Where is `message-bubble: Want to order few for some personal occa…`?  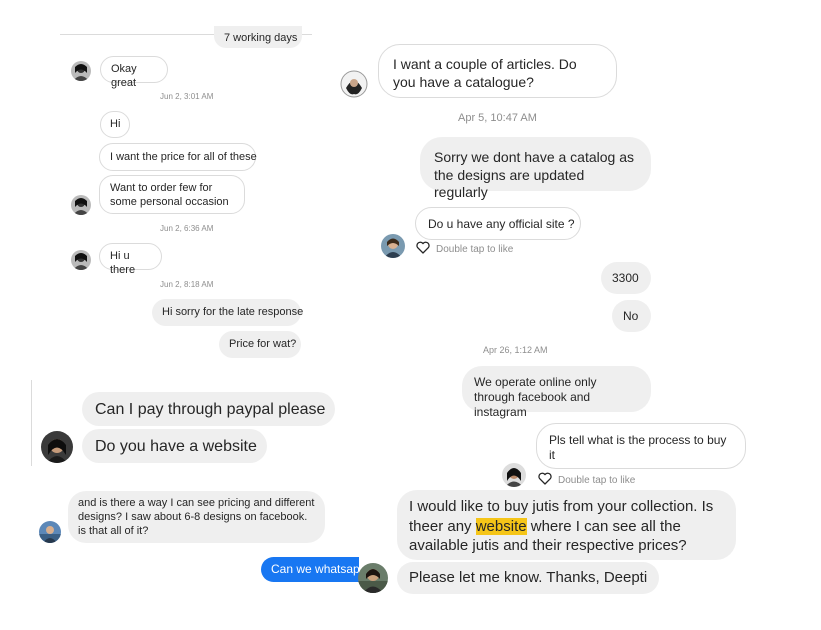
message-bubble: Want to order few for some personal occa… is located at coordinates (172, 194).